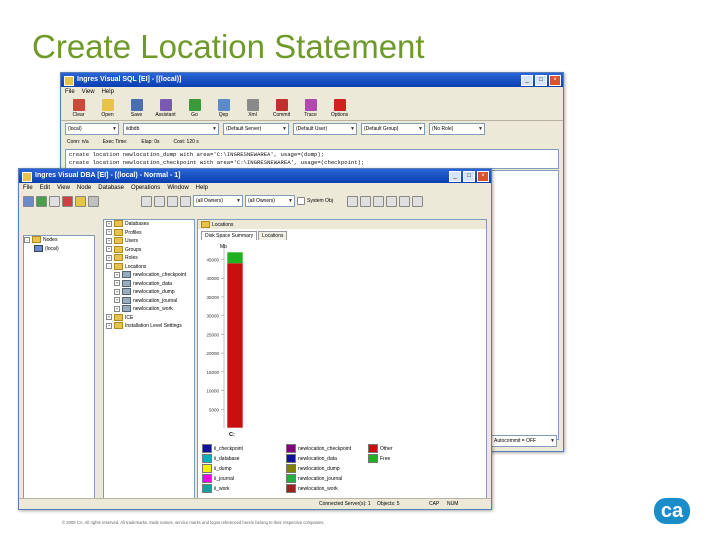  I want to click on toolbar-clear-button: Clear, so click(78, 108).